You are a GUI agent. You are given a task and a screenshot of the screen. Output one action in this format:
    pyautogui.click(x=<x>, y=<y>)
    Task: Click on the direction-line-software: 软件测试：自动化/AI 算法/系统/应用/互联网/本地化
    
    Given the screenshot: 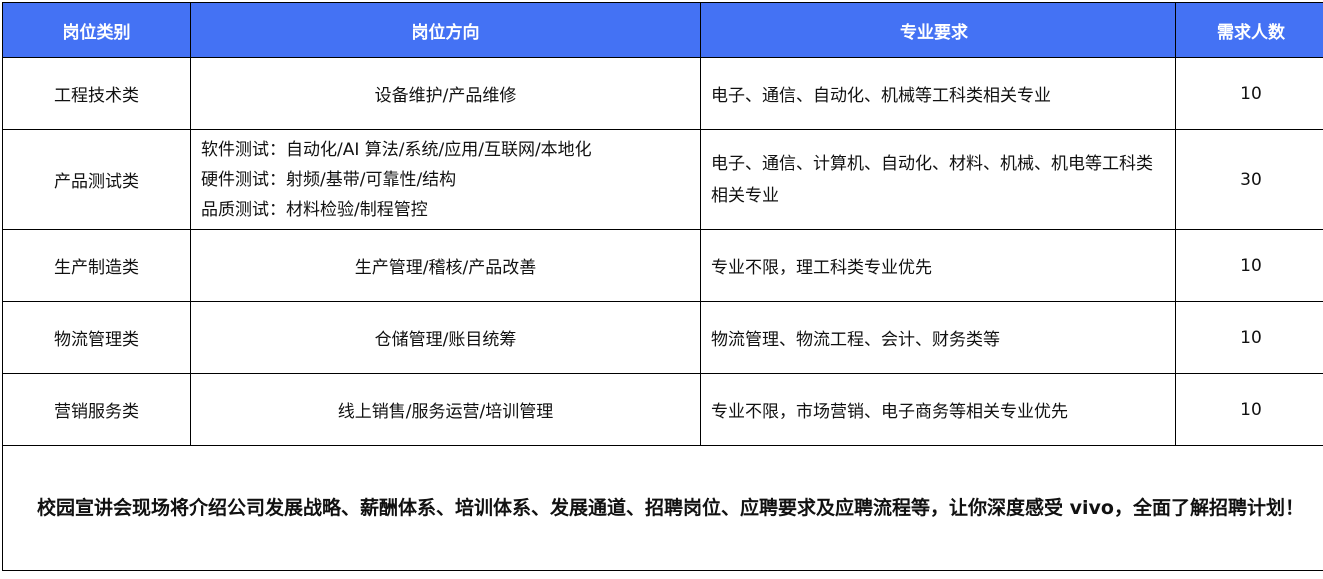 What is the action you would take?
    pyautogui.click(x=450, y=150)
    